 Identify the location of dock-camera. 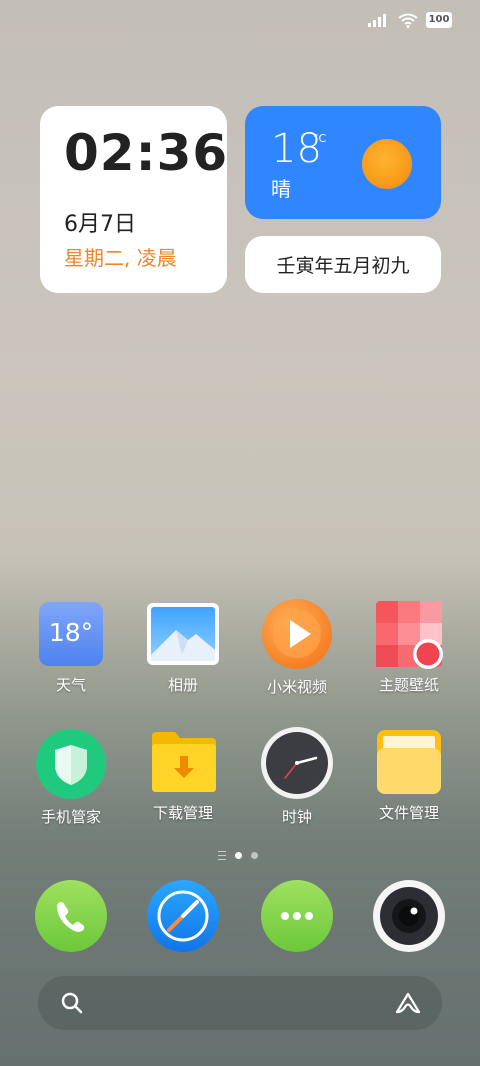
(409, 916).